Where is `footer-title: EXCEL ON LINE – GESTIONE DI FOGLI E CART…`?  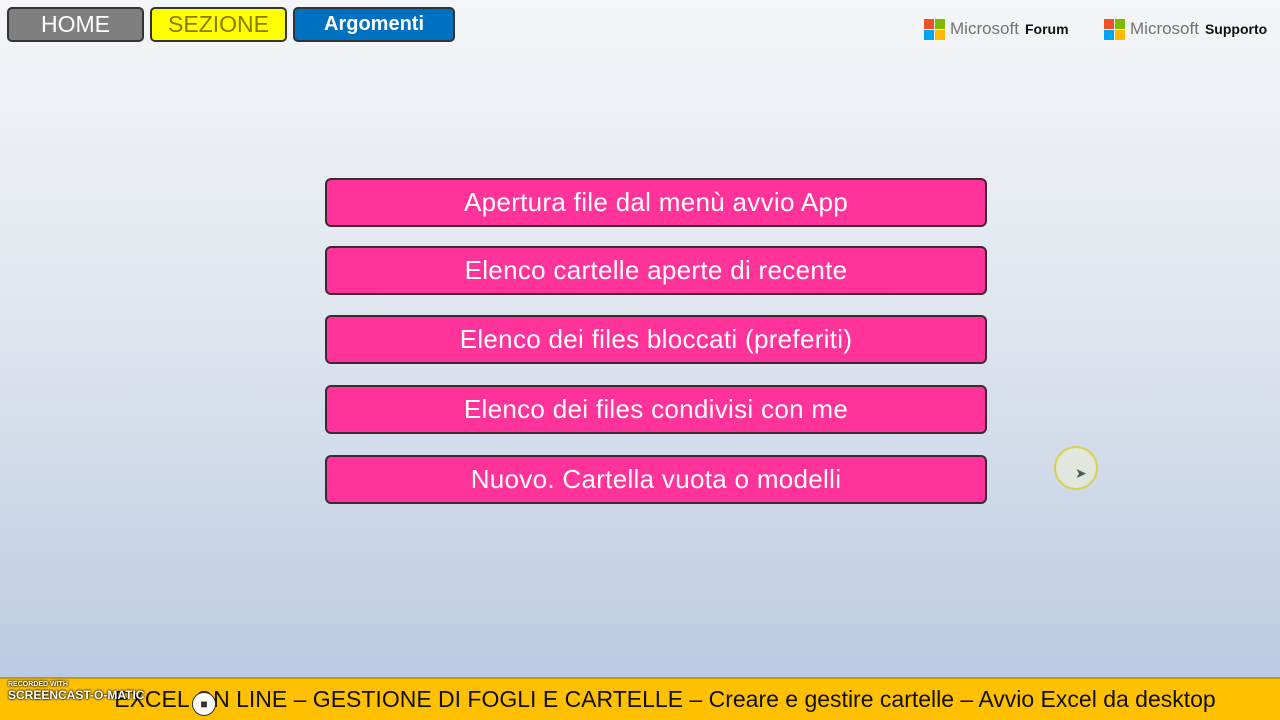
footer-title: EXCEL ON LINE – GESTIONE DI FOGLI E CART… is located at coordinates (665, 699).